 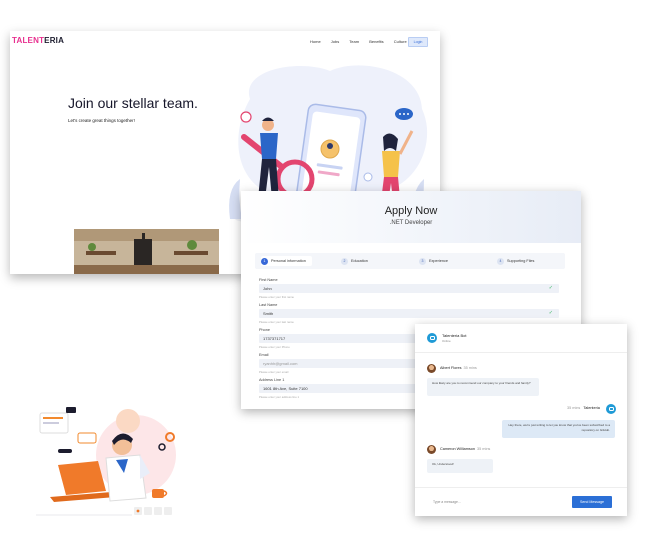 I want to click on author-name: Cameron Williamson, so click(x=458, y=449).